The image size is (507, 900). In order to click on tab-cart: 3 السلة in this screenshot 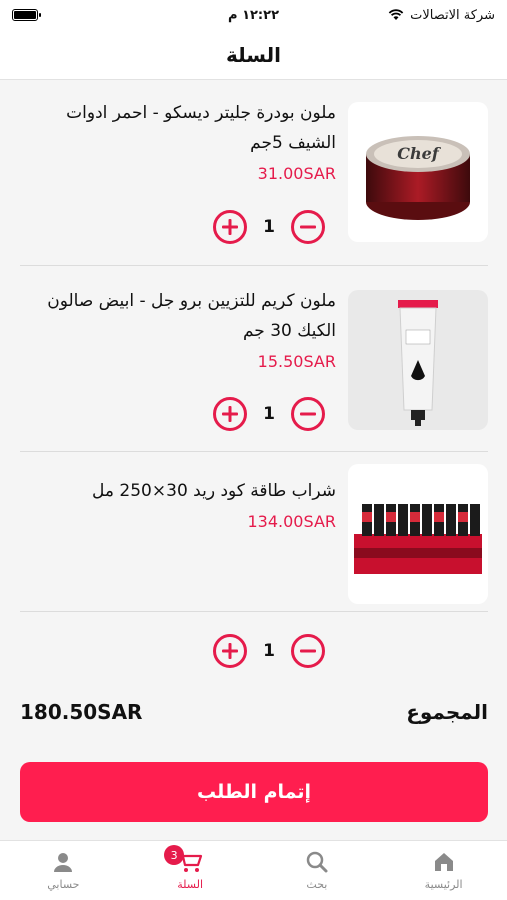, I will do `click(190, 870)`.